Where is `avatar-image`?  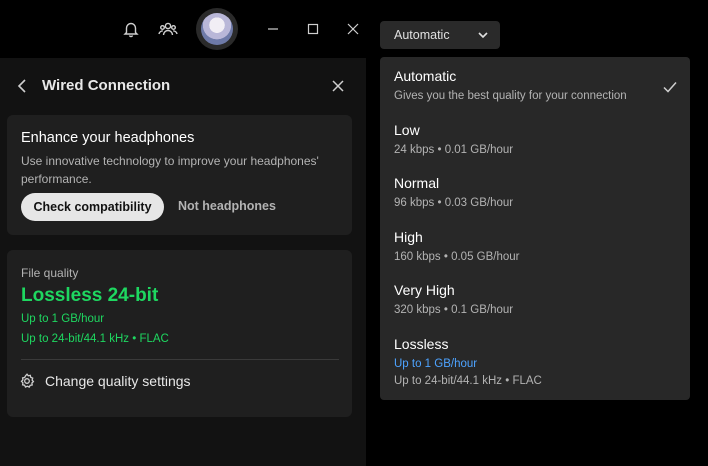 avatar-image is located at coordinates (217, 29).